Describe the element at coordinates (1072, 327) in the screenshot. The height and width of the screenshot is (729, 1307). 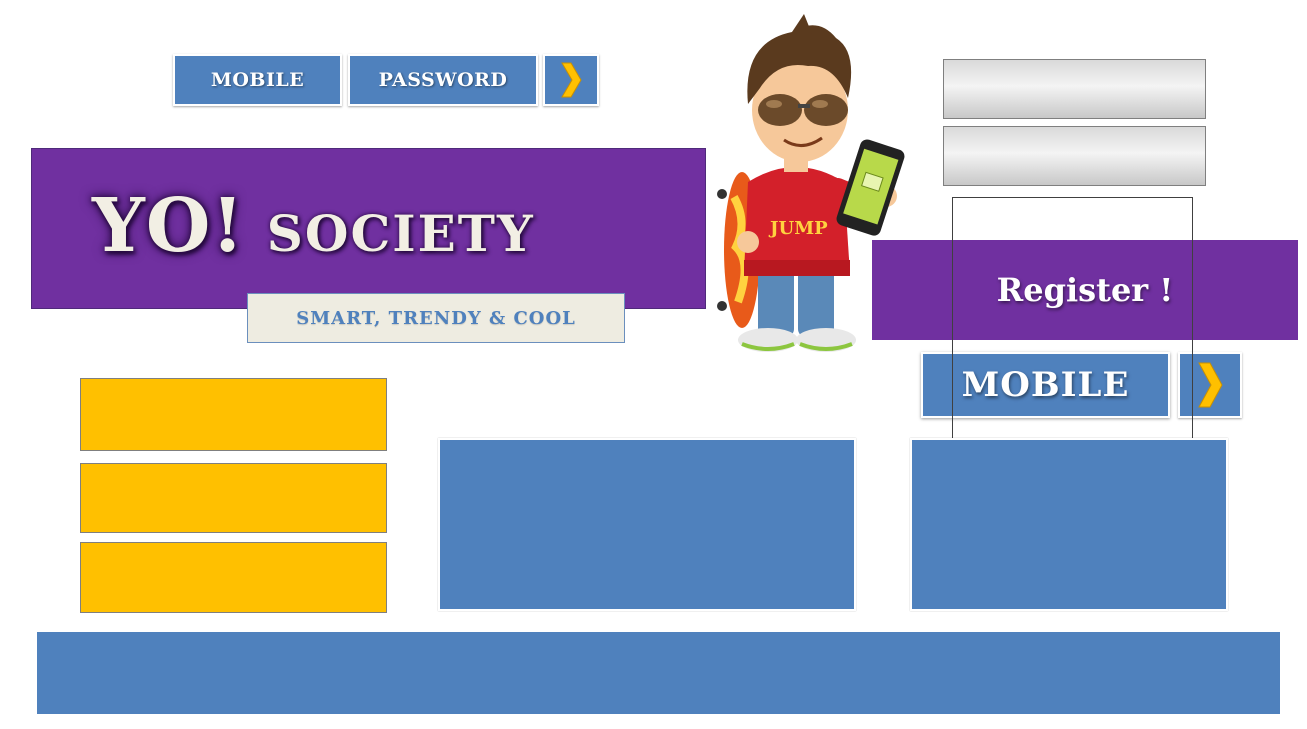
I see `register-outline-frame` at that location.